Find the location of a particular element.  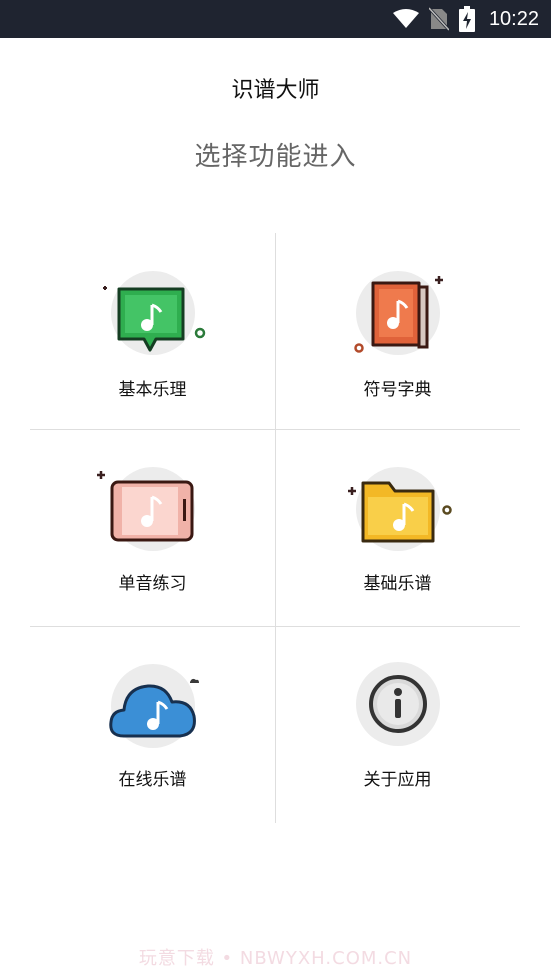

app-bar: 识谱大师 is located at coordinates (275, 86).